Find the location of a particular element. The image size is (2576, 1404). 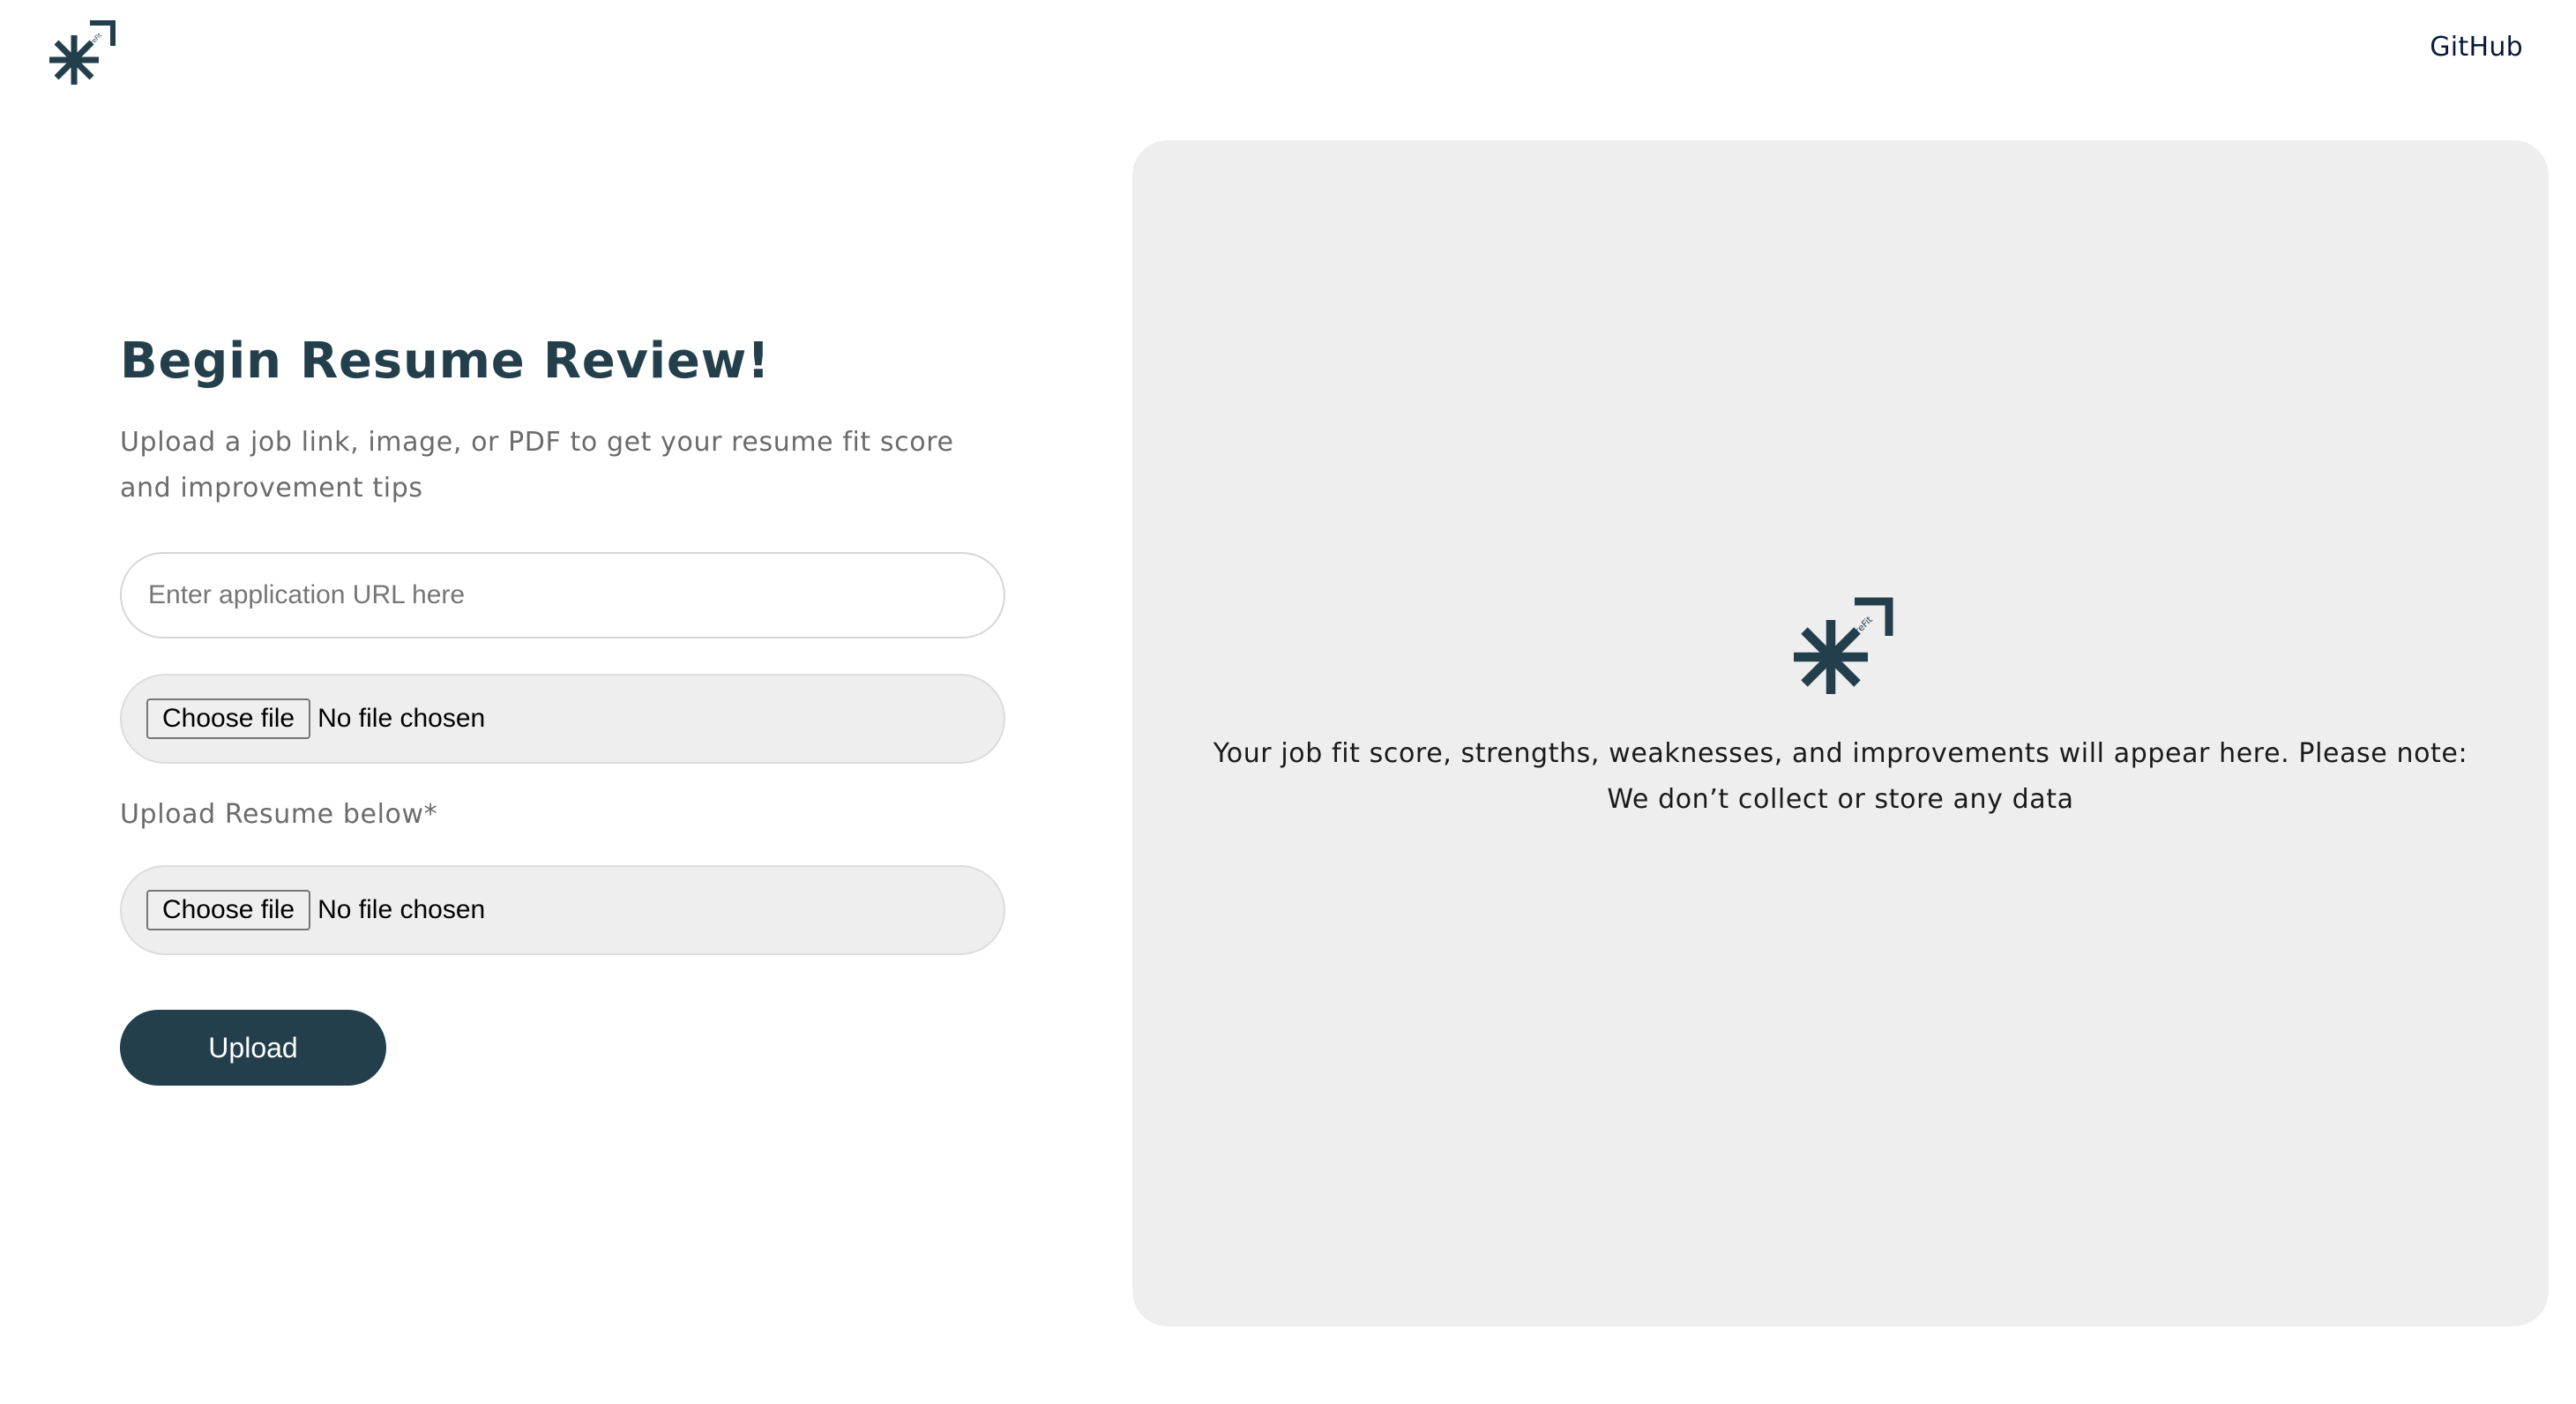

logo-wordmark: HireFit is located at coordinates (94, 41).